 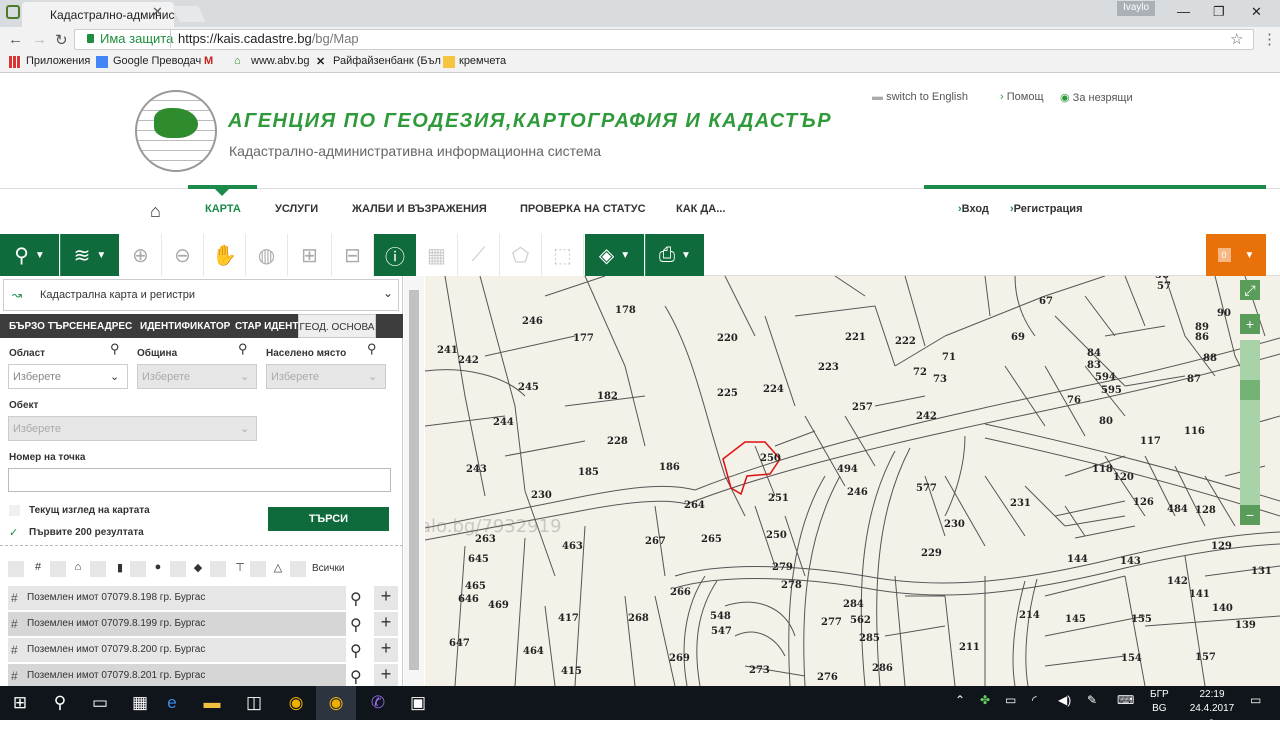 What do you see at coordinates (1022, 97) in the screenshot?
I see `help-link: › Помощ` at bounding box center [1022, 97].